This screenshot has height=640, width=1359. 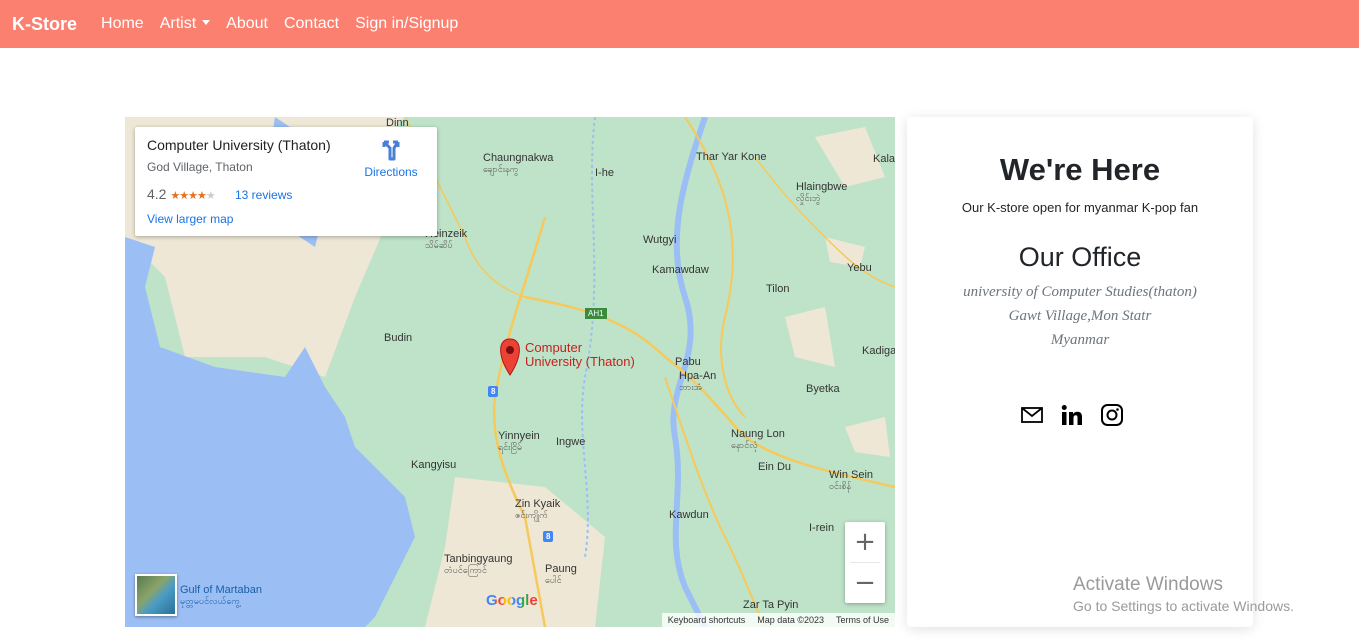 I want to click on address-line: university of Computer Studies(thaton), so click(x=1080, y=292).